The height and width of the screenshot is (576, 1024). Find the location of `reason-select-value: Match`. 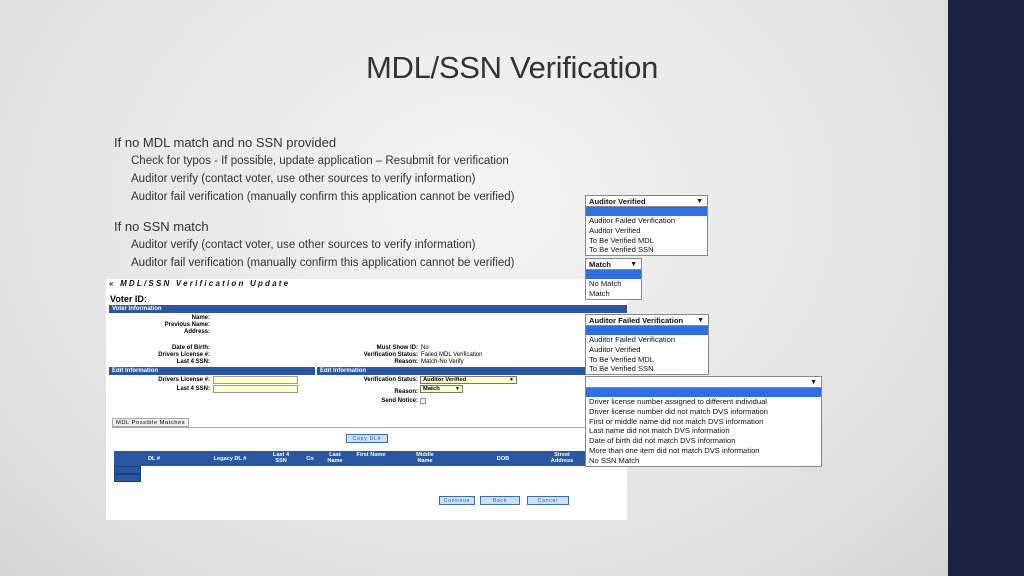

reason-select-value: Match is located at coordinates (431, 389).